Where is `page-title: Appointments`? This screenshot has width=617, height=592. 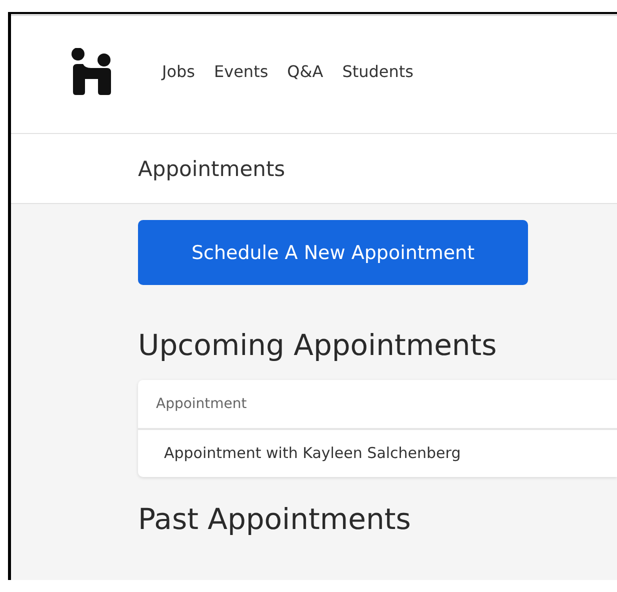
page-title: Appointments is located at coordinates (212, 168).